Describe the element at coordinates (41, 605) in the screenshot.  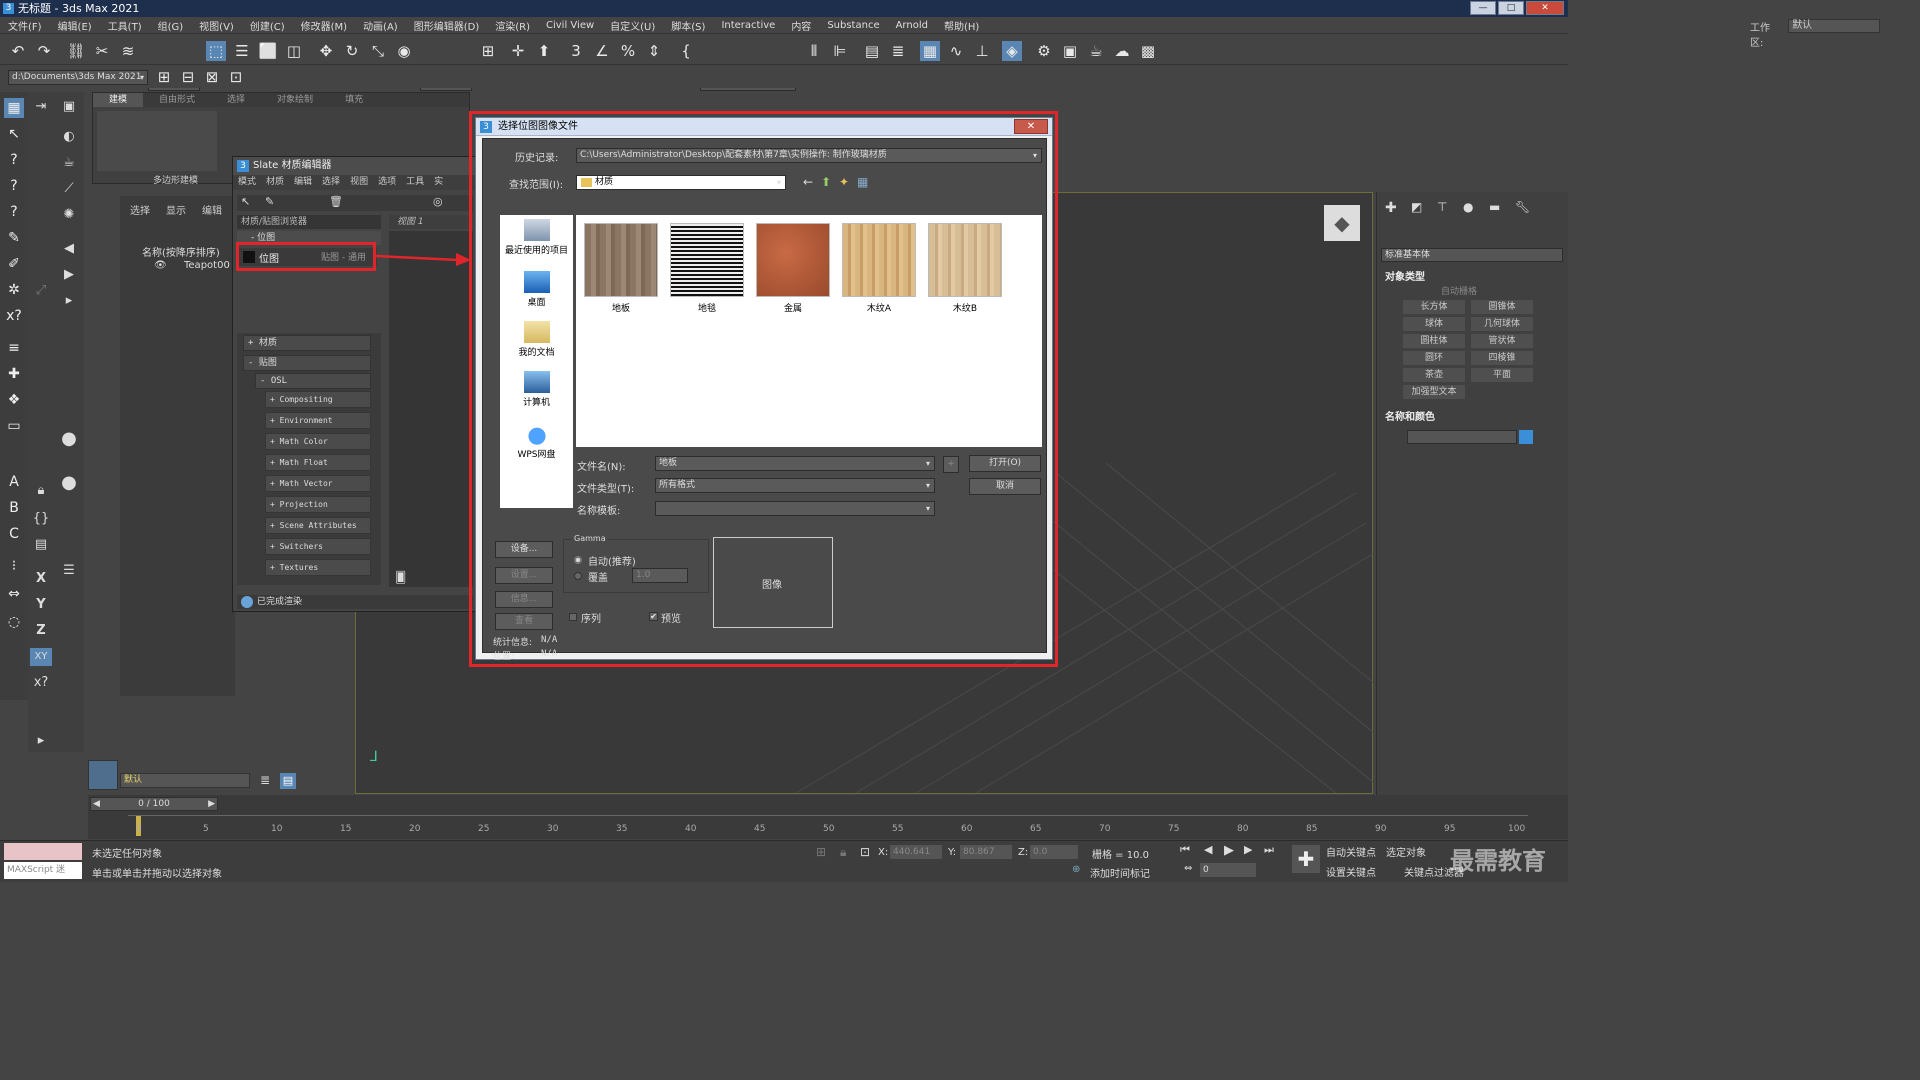
I see `axis-y-icon: Y` at that location.